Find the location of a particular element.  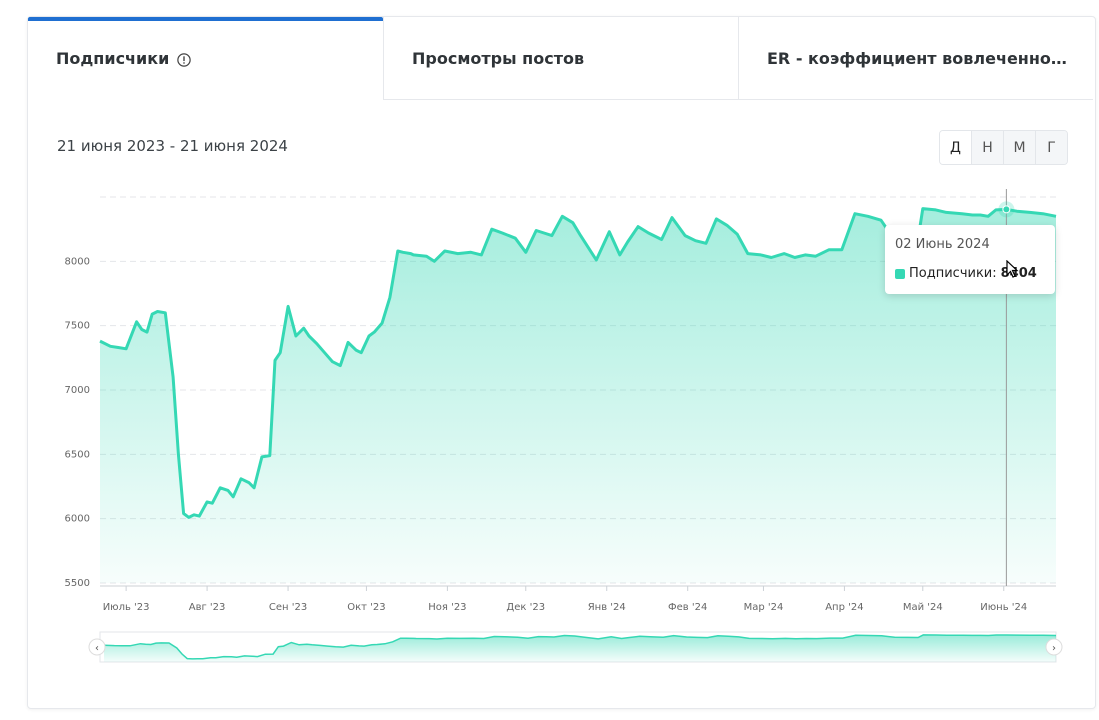

tooltip-series-label: Подписчики: is located at coordinates (953, 273).